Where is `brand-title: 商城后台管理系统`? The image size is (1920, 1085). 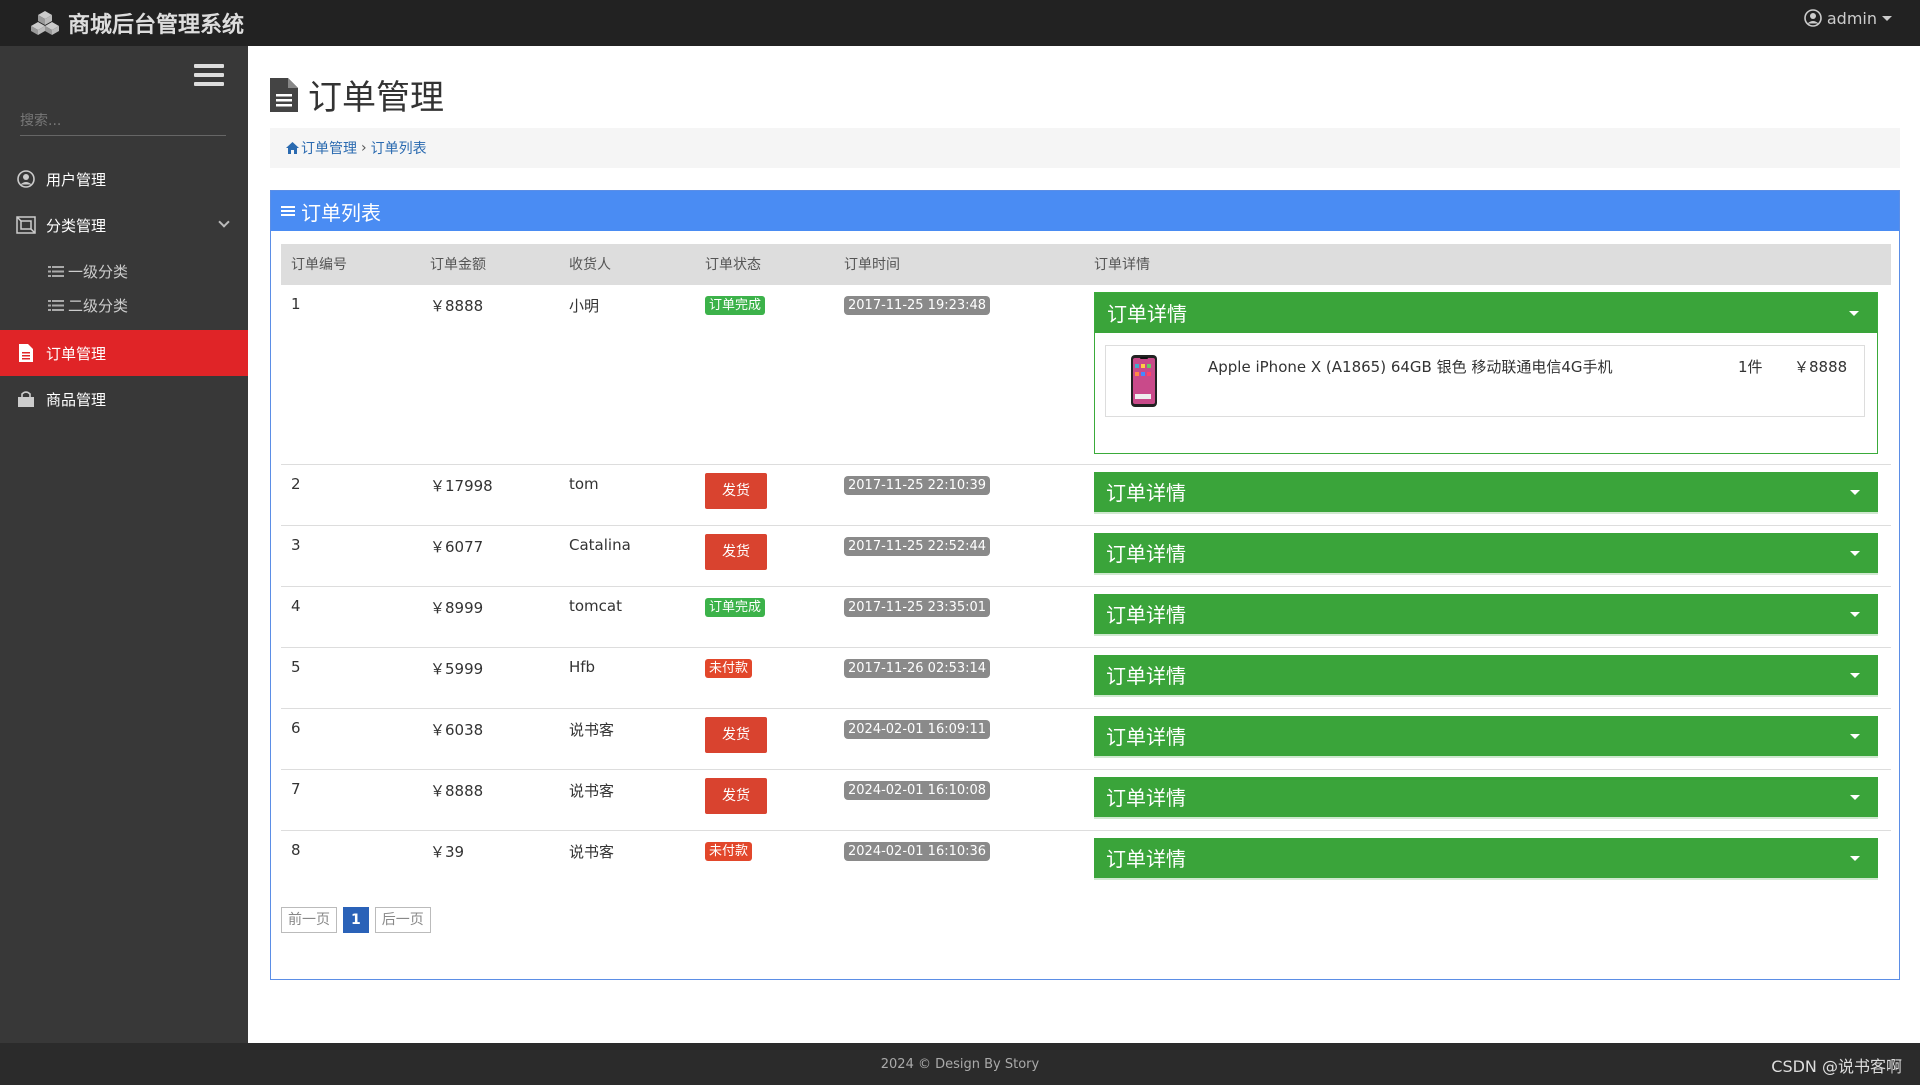 brand-title: 商城后台管理系统 is located at coordinates (156, 25).